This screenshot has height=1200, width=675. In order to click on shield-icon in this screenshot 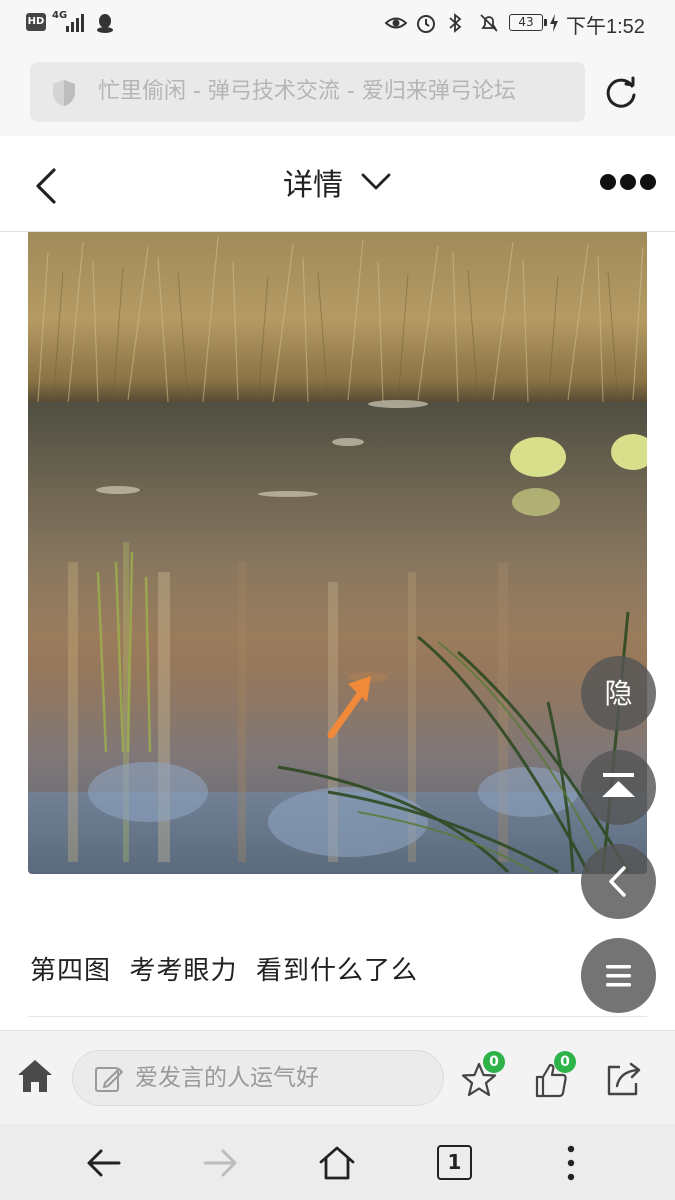, I will do `click(64, 93)`.